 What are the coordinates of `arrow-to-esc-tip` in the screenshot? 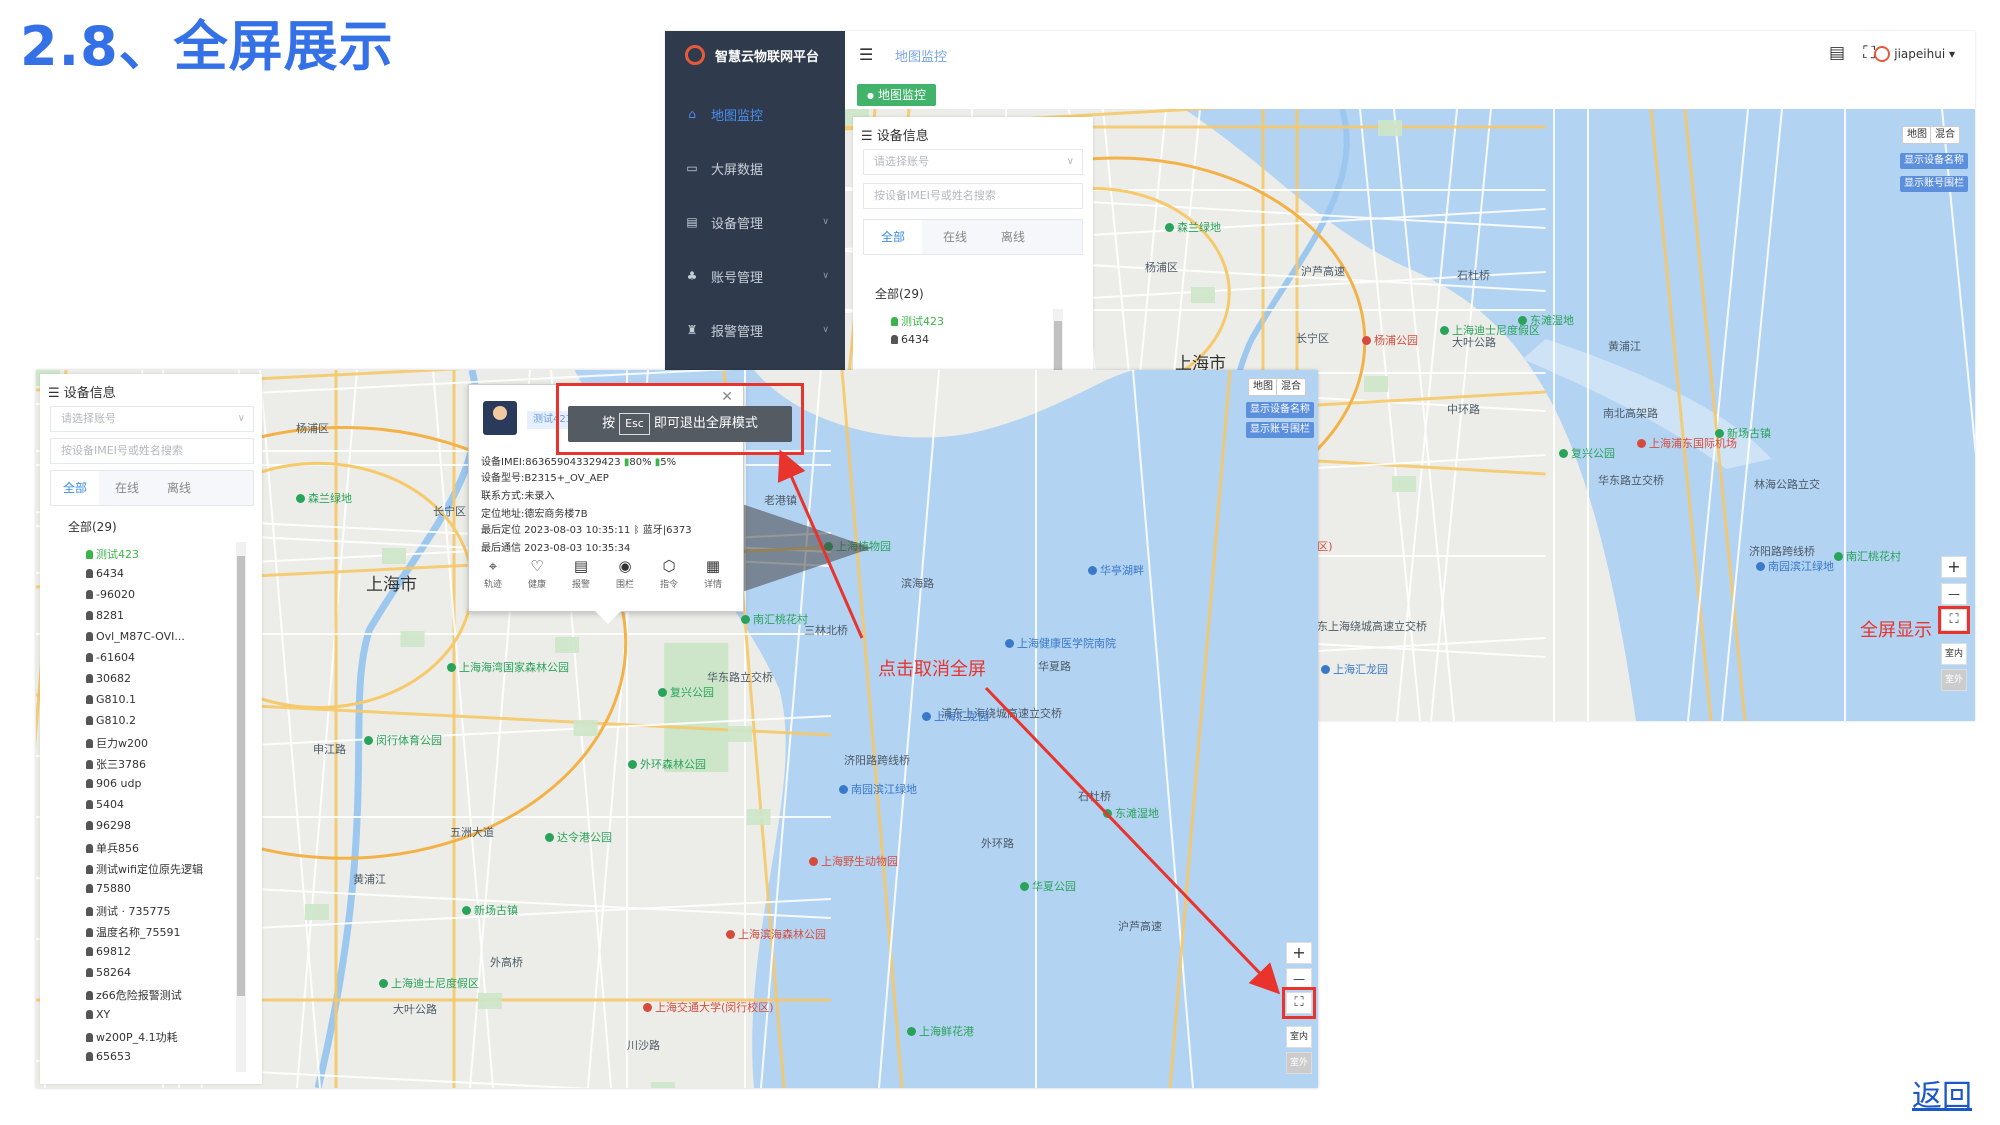 It's located at (820, 544).